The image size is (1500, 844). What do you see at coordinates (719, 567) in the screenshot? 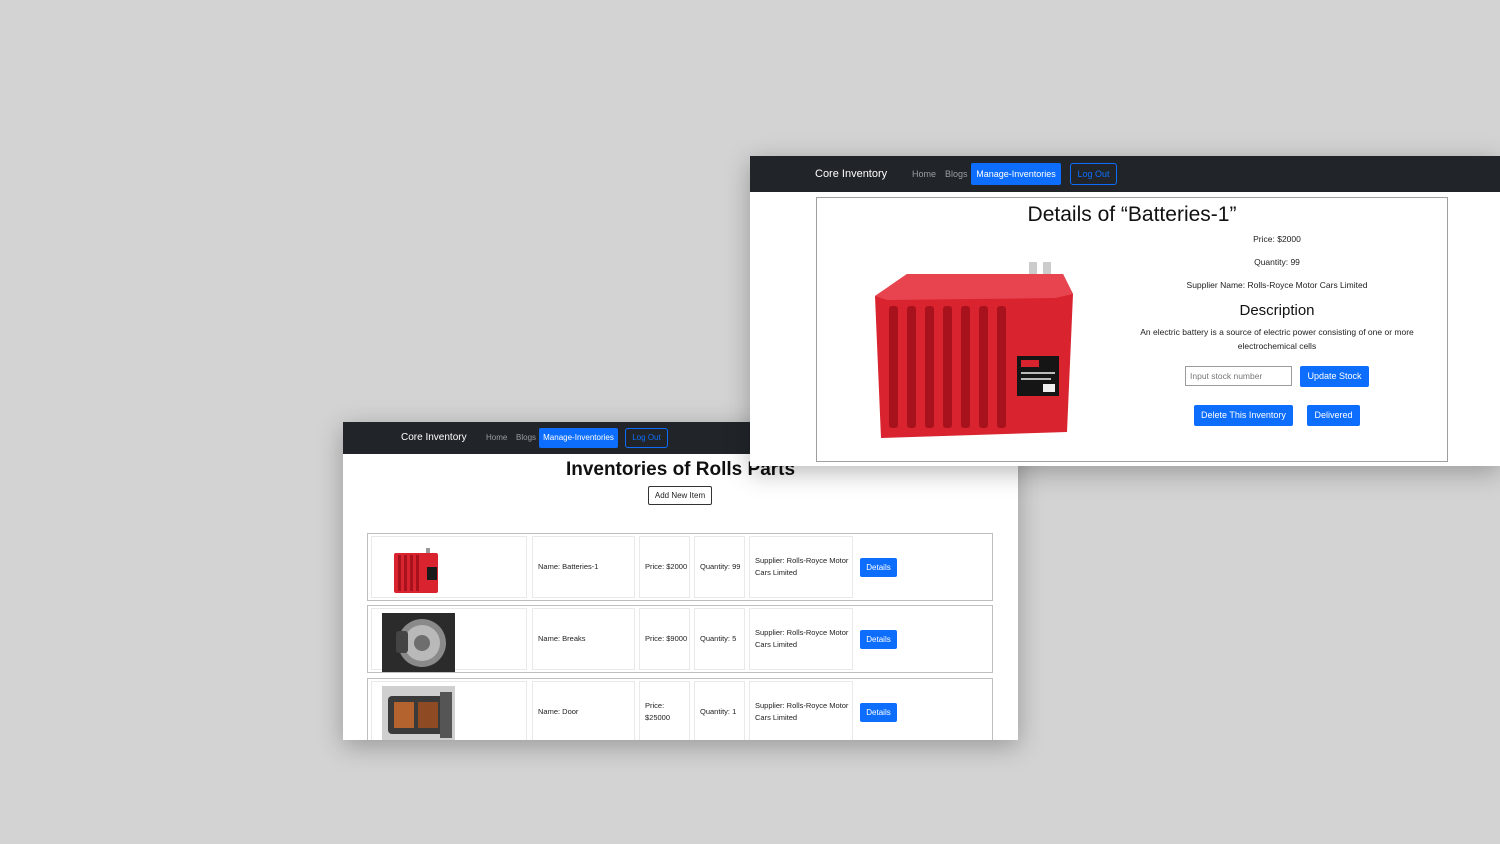
I see `item-quantity: Quantity: 99` at bounding box center [719, 567].